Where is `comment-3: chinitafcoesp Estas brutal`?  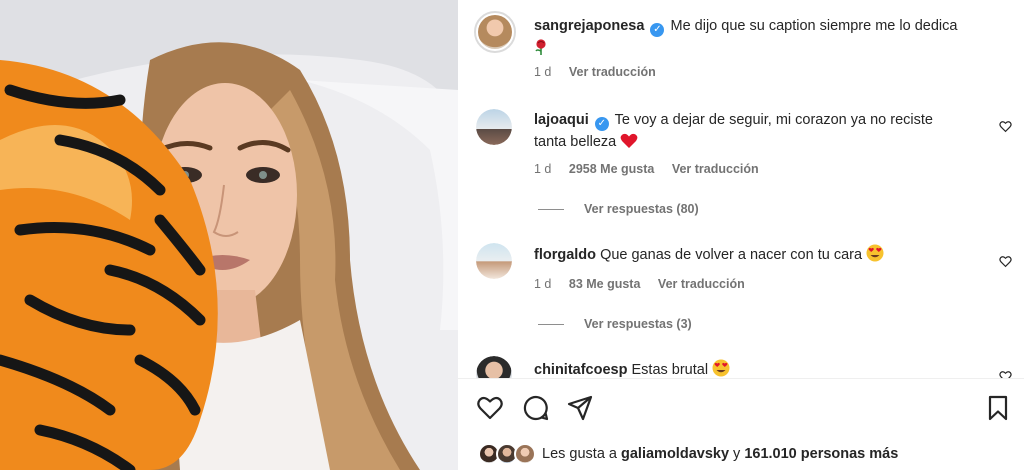 comment-3: chinitafcoesp Estas brutal is located at coordinates (754, 368).